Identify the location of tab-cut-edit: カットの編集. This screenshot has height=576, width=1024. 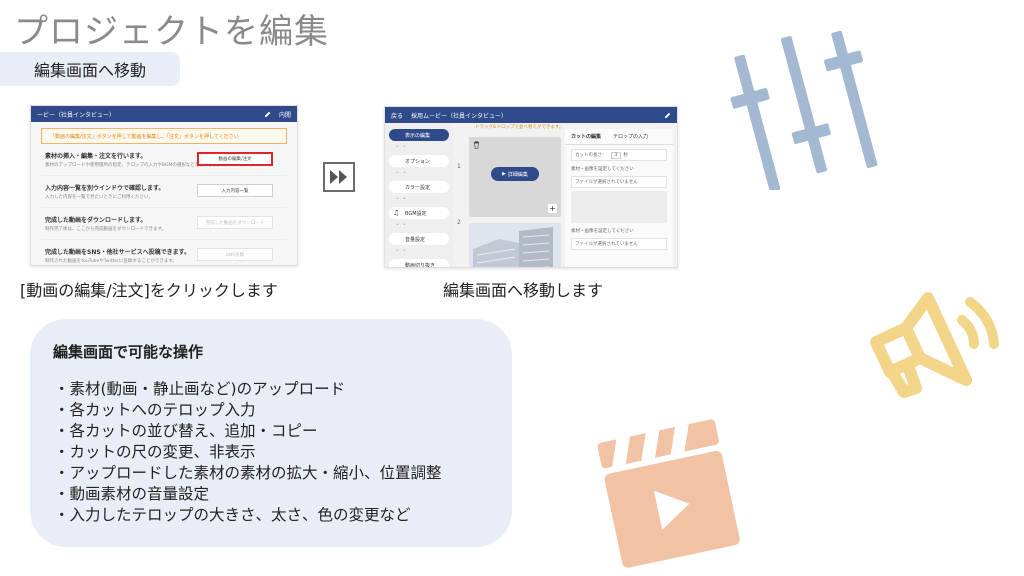
(586, 136).